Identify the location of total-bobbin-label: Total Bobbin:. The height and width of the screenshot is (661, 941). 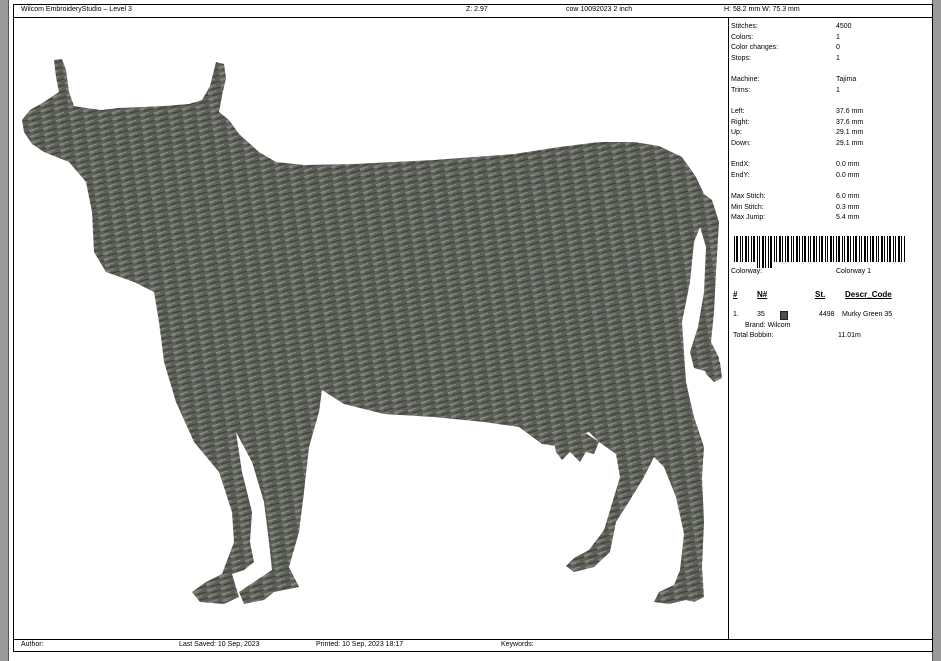
(753, 335).